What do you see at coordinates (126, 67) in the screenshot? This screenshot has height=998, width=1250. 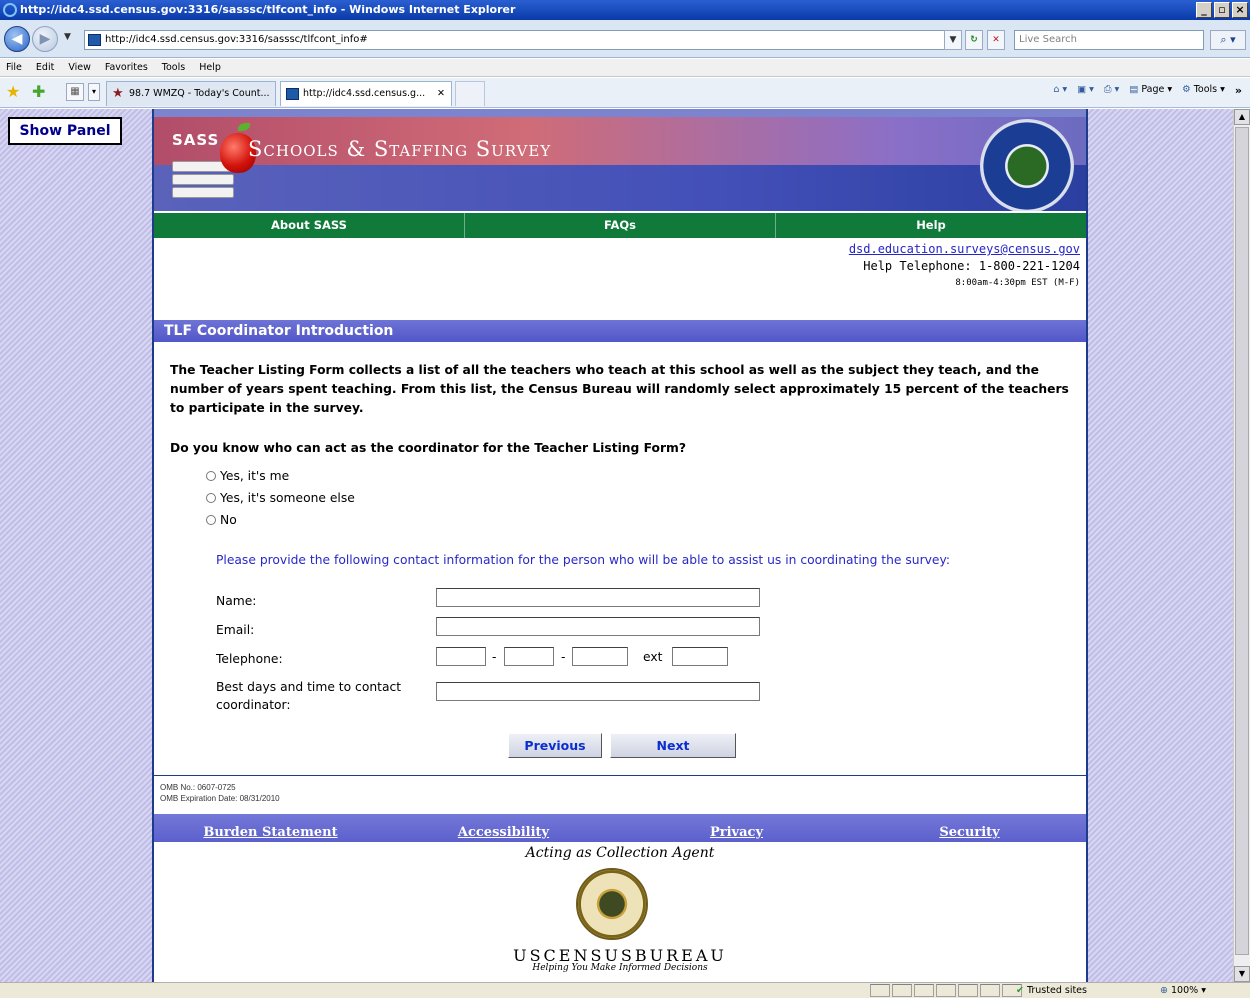 I see `menu-favorites: Favorites` at bounding box center [126, 67].